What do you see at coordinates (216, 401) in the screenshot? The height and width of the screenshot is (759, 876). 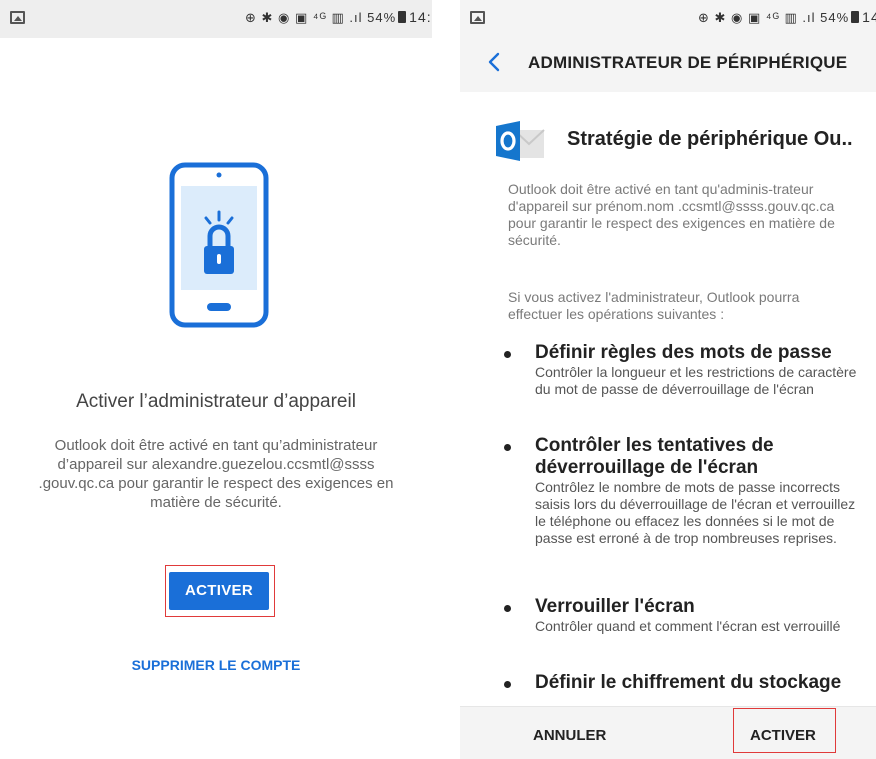 I see `admin-title: Activer l’administrateur d’appareil` at bounding box center [216, 401].